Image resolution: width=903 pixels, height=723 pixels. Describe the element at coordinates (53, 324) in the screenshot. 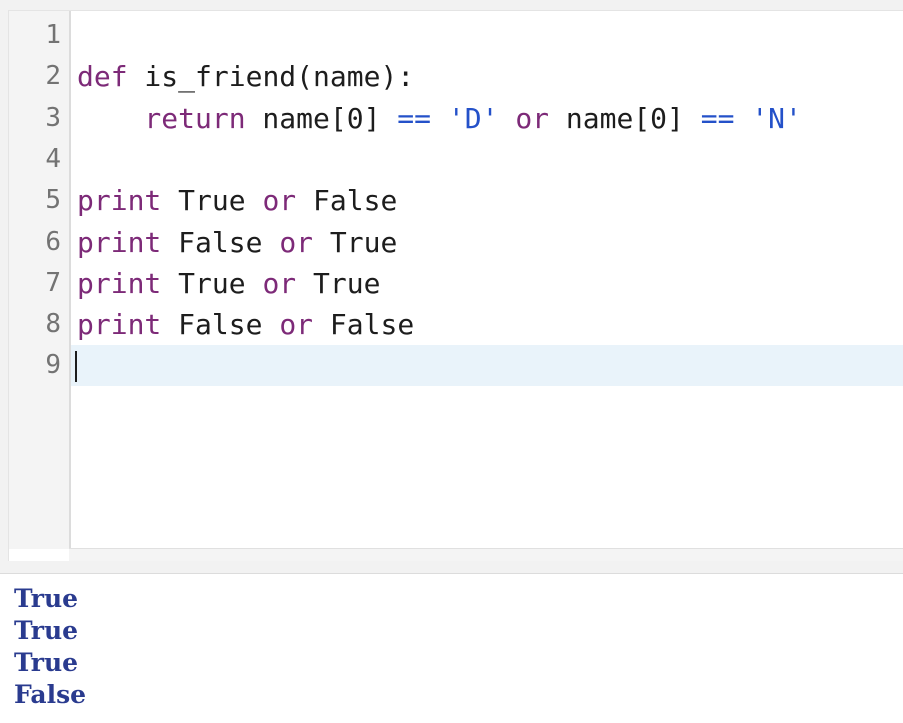

I see `line-number: 8` at that location.